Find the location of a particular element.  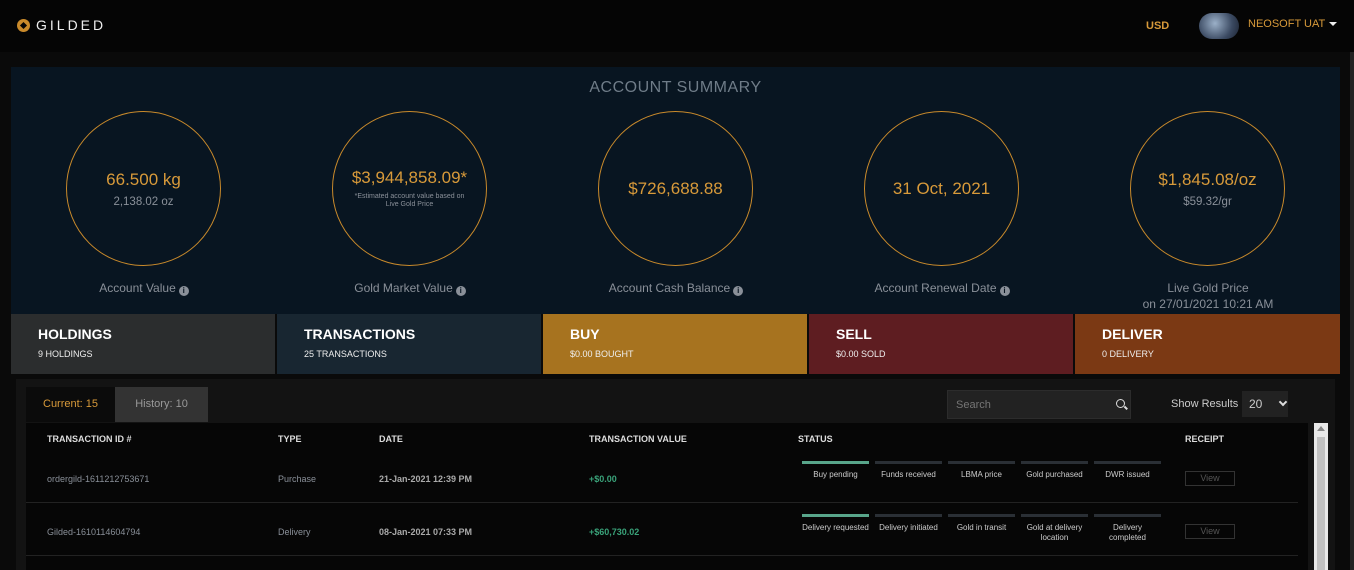

column-header-value: TRANSACTION VALUE is located at coordinates (638, 439).